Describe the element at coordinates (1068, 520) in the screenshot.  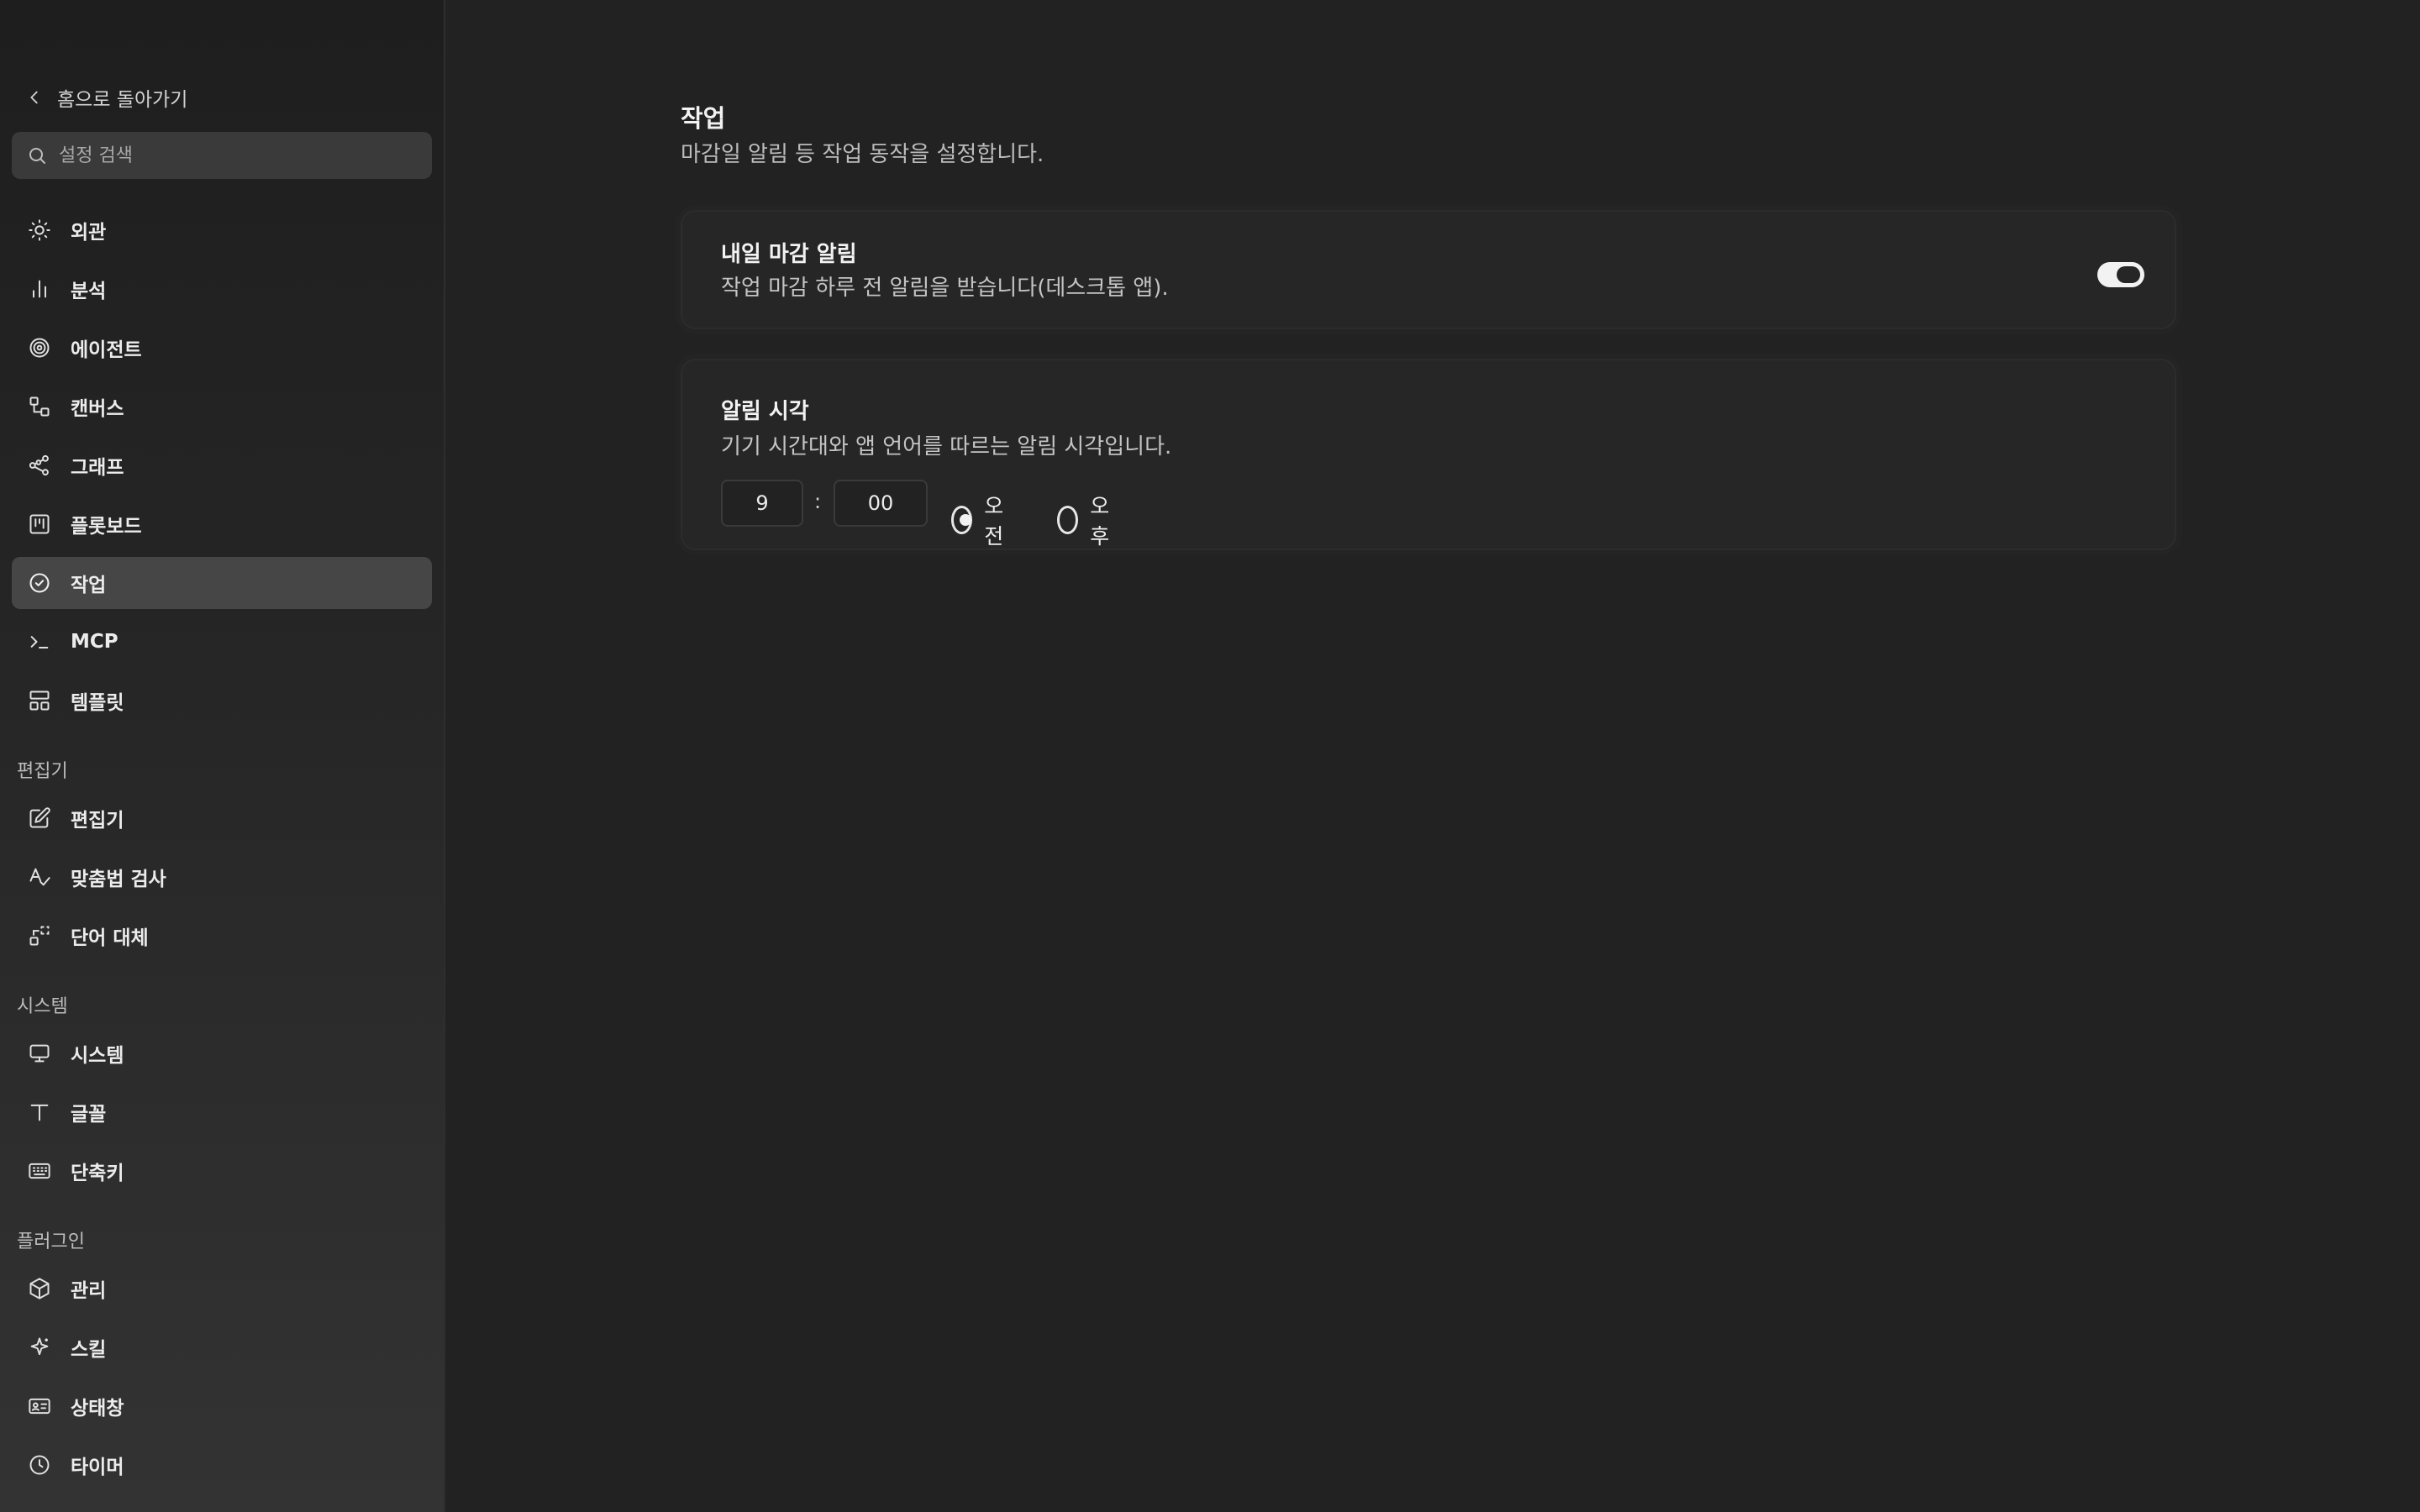
I see `pm-radio-circle` at that location.